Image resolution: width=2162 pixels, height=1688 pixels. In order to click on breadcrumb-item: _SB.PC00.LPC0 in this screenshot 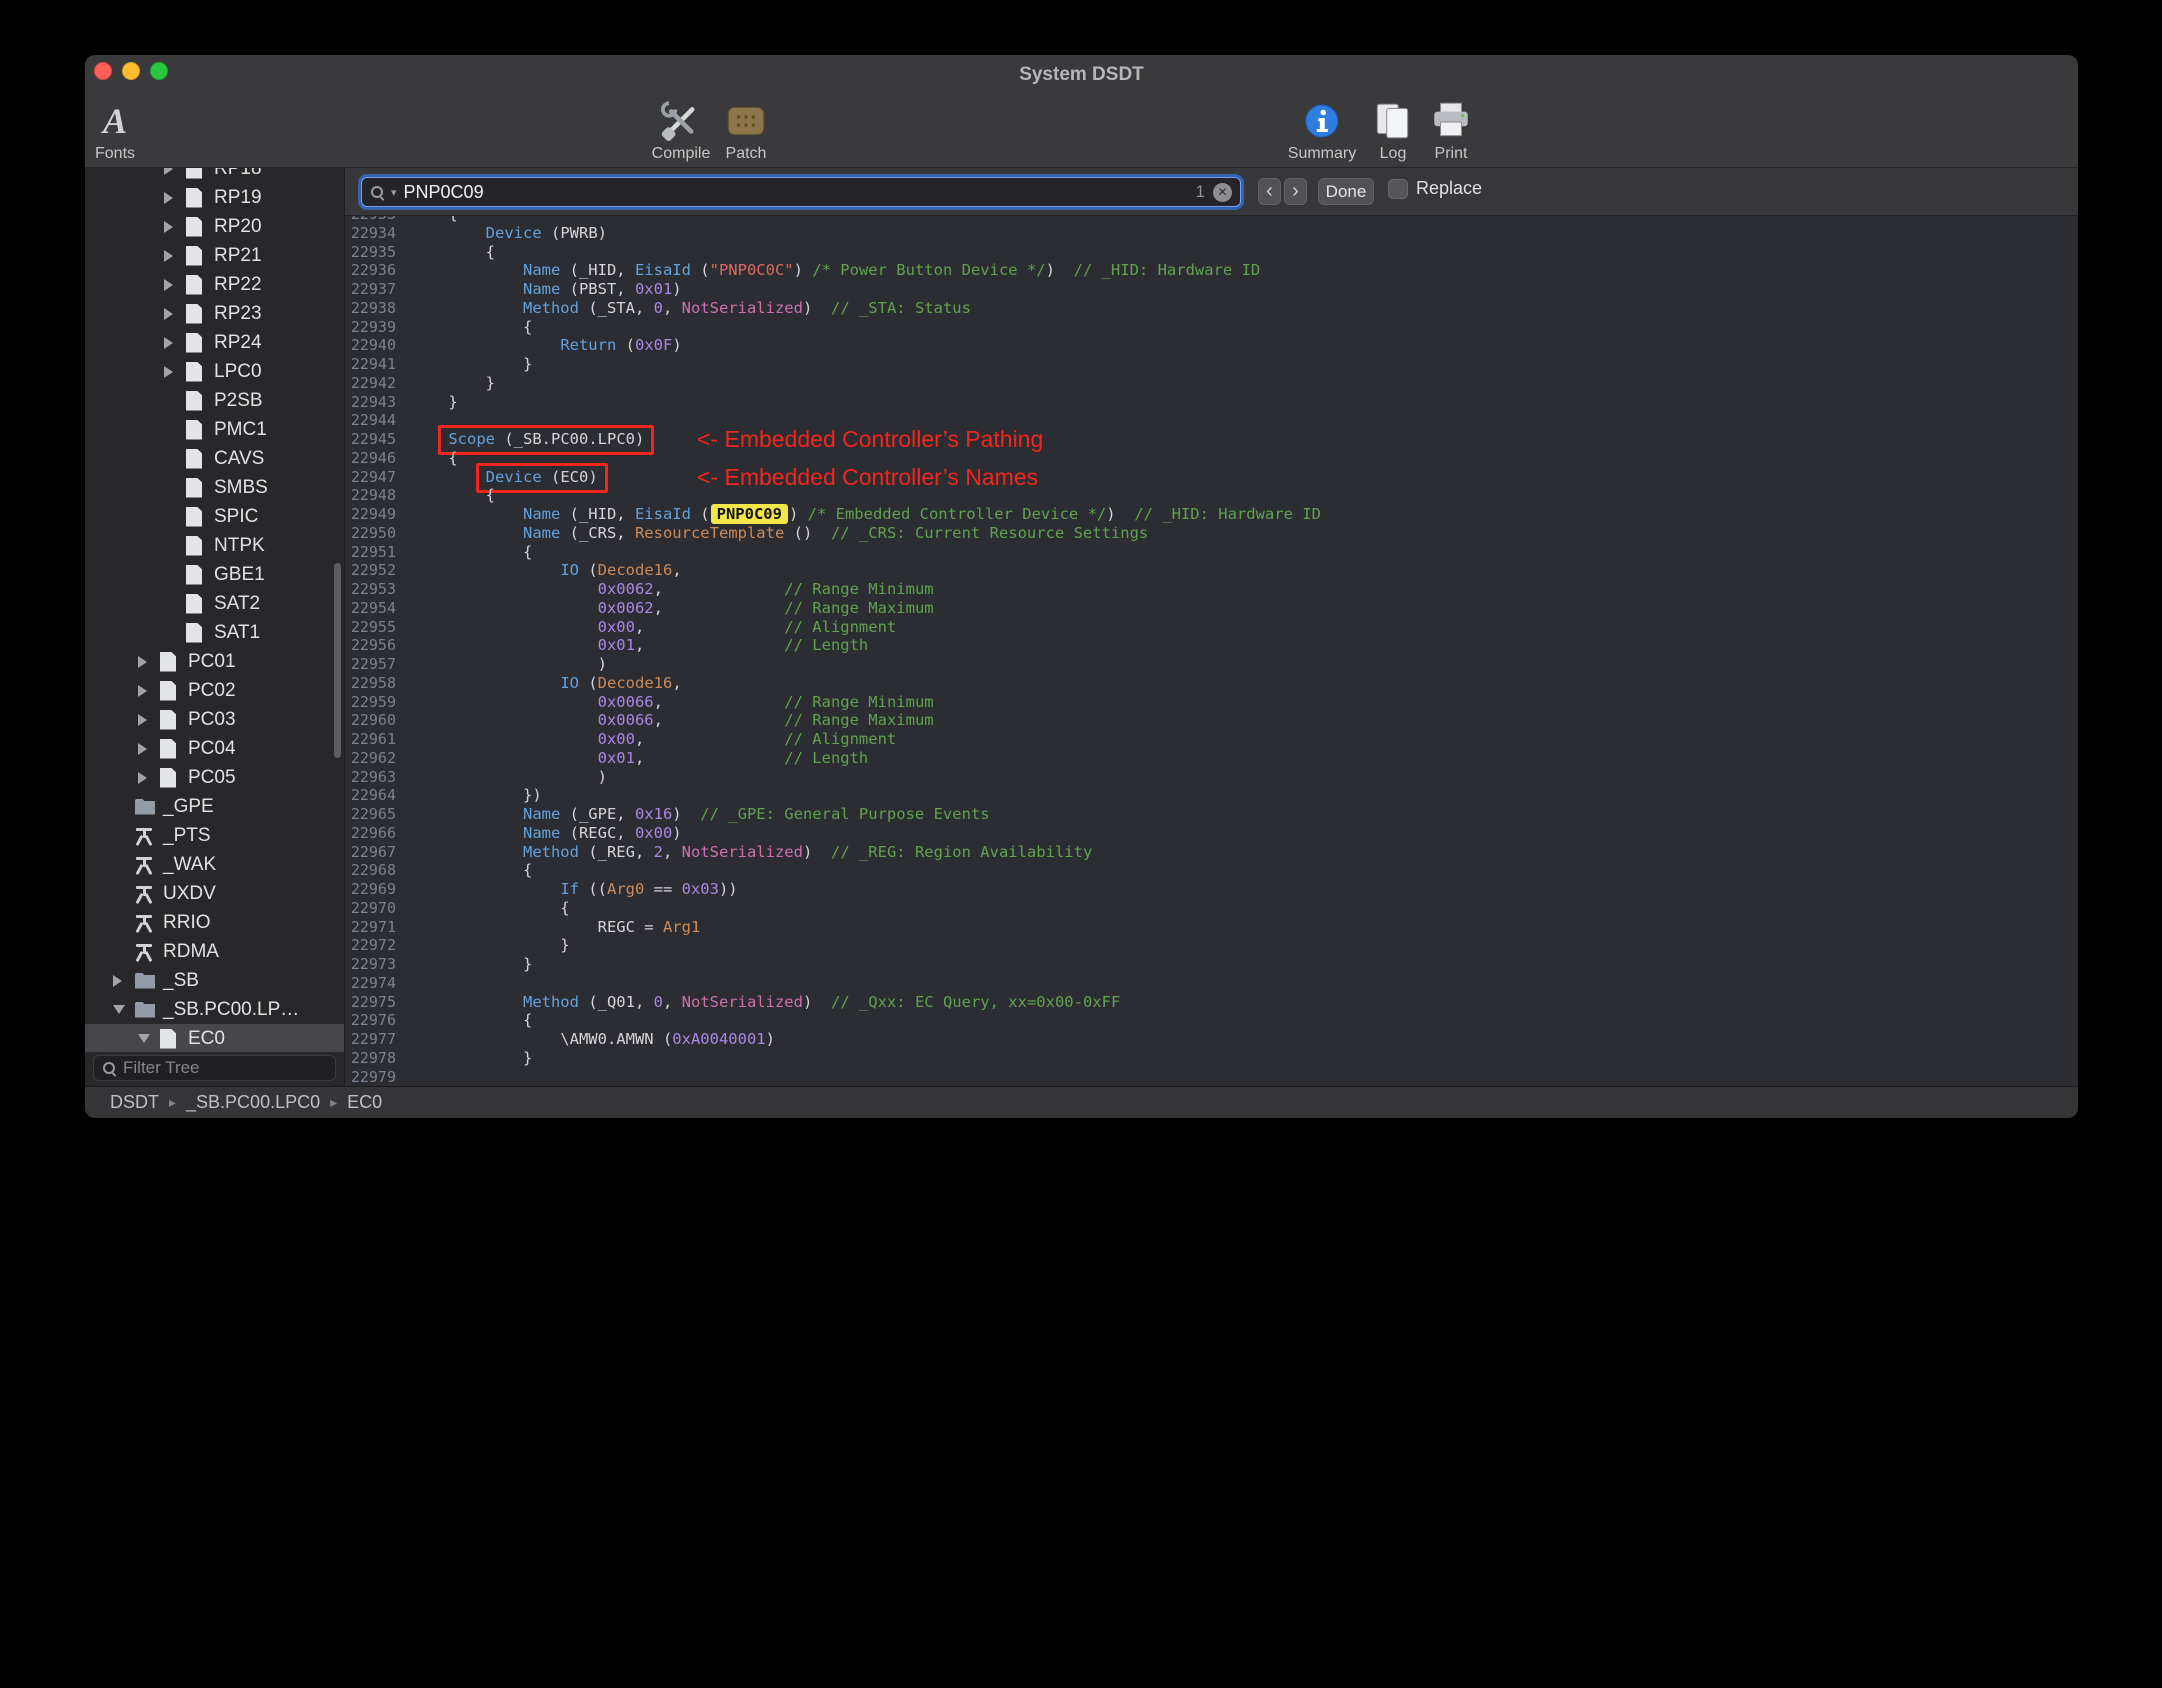, I will do `click(253, 1102)`.